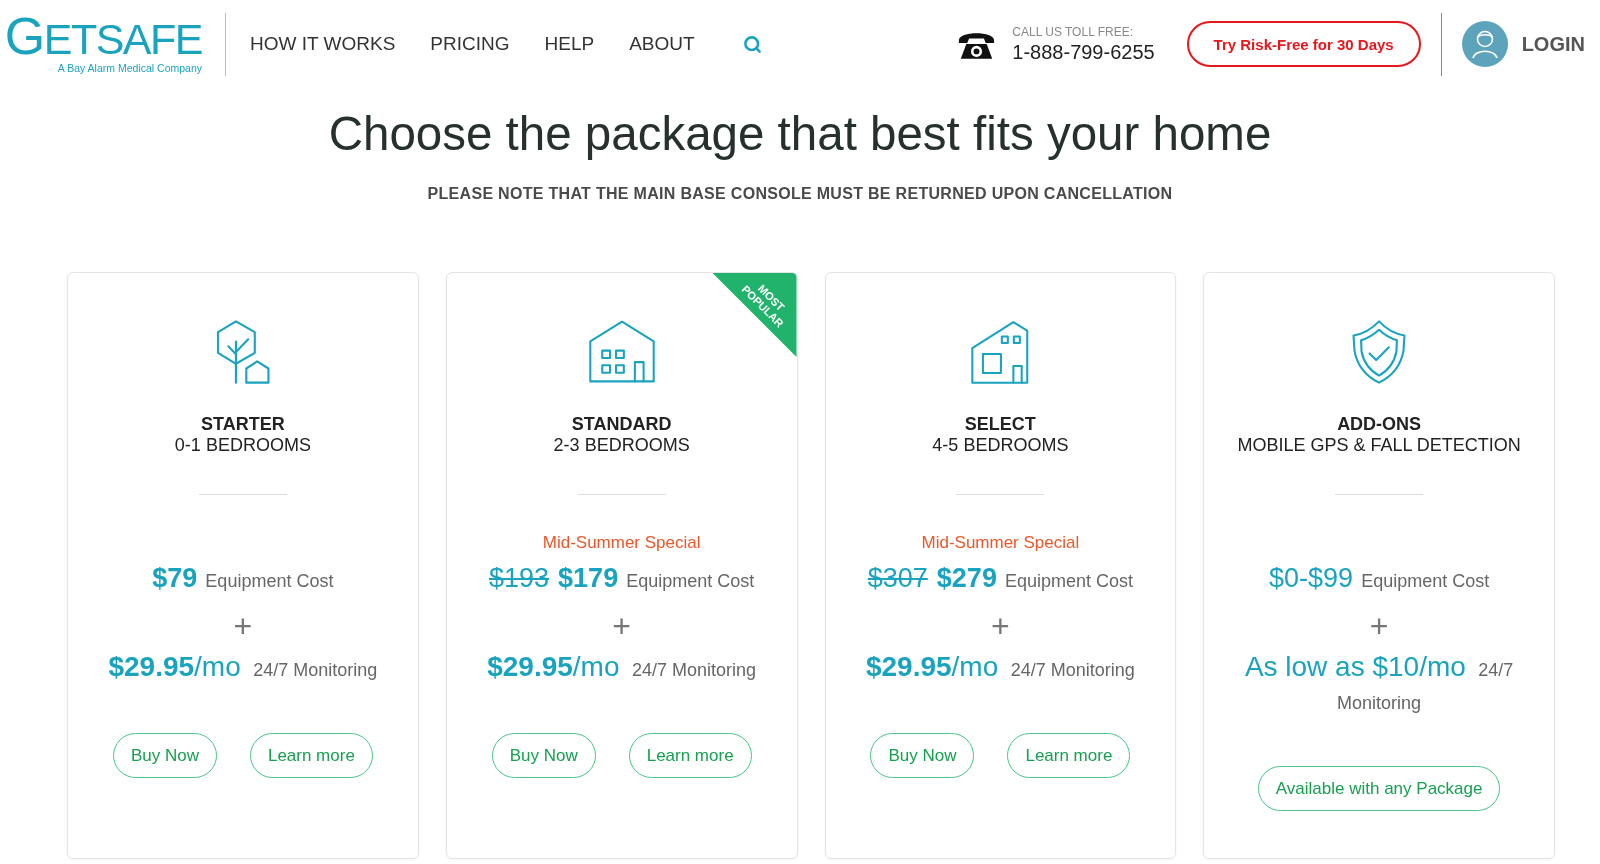 This screenshot has height=864, width=1600. Describe the element at coordinates (1000, 445) in the screenshot. I see `package-subtitle: 4-5 BEDROOMS` at that location.